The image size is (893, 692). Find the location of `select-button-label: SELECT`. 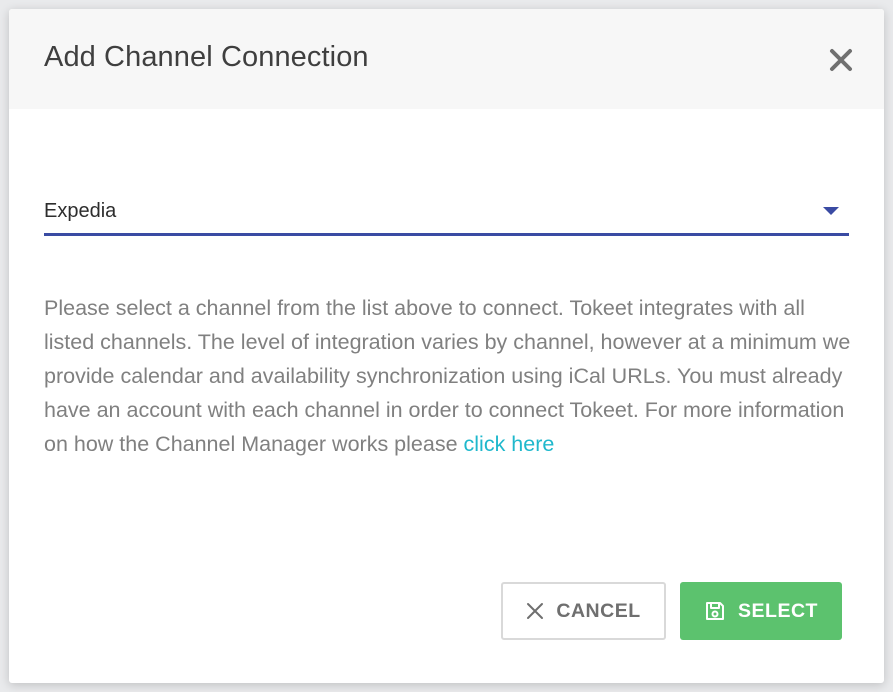

select-button-label: SELECT is located at coordinates (778, 610).